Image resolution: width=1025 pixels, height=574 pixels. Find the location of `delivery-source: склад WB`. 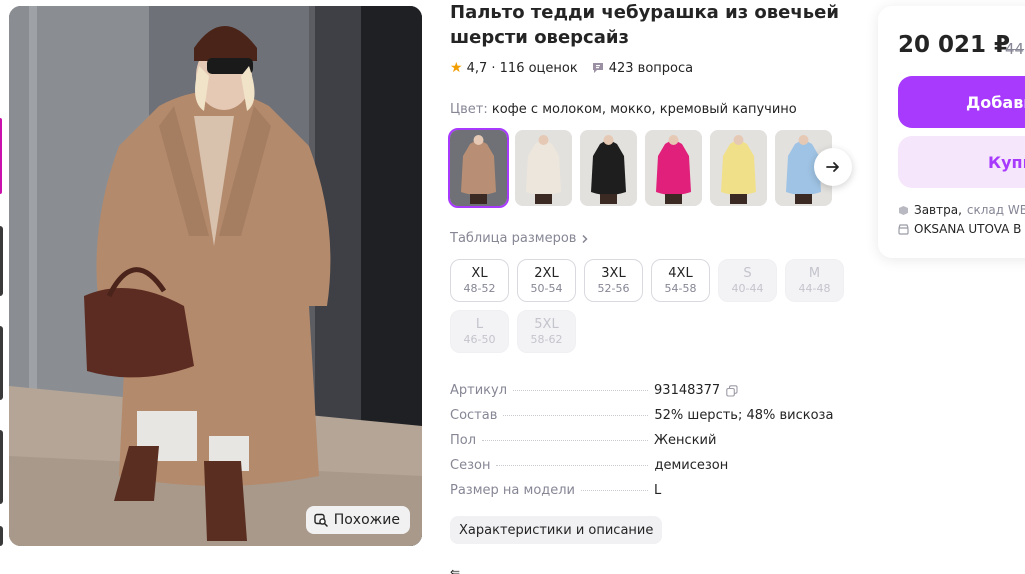

delivery-source: склад WB is located at coordinates (995, 210).